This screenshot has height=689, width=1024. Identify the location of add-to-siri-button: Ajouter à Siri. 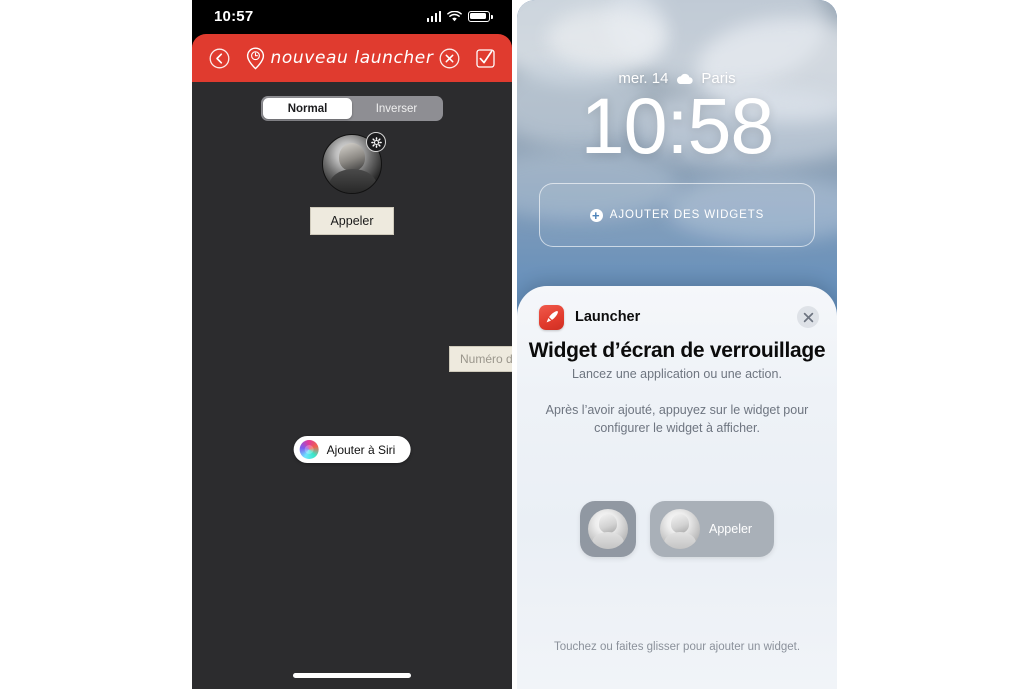
(352, 449).